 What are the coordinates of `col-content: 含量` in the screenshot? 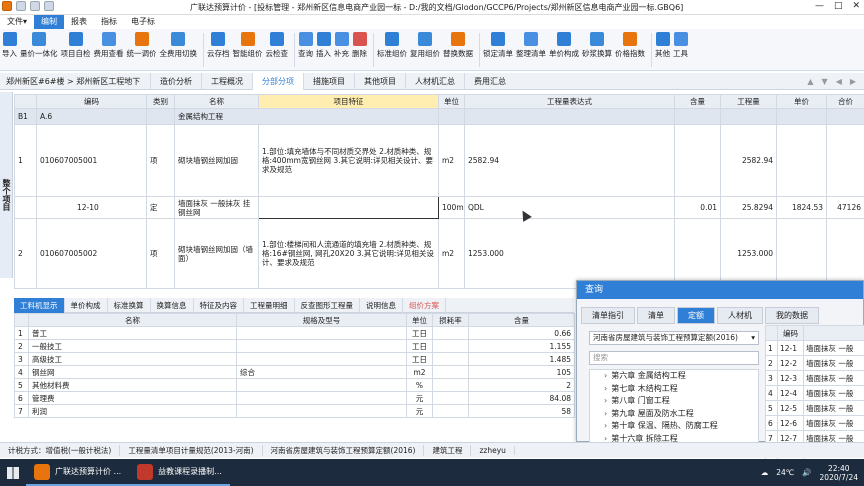 It's located at (697, 101).